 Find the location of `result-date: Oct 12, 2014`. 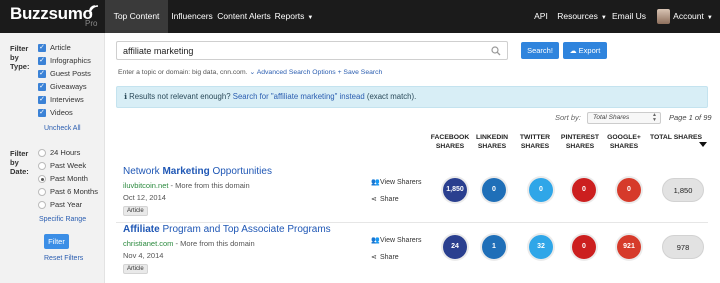

result-date: Oct 12, 2014 is located at coordinates (144, 197).